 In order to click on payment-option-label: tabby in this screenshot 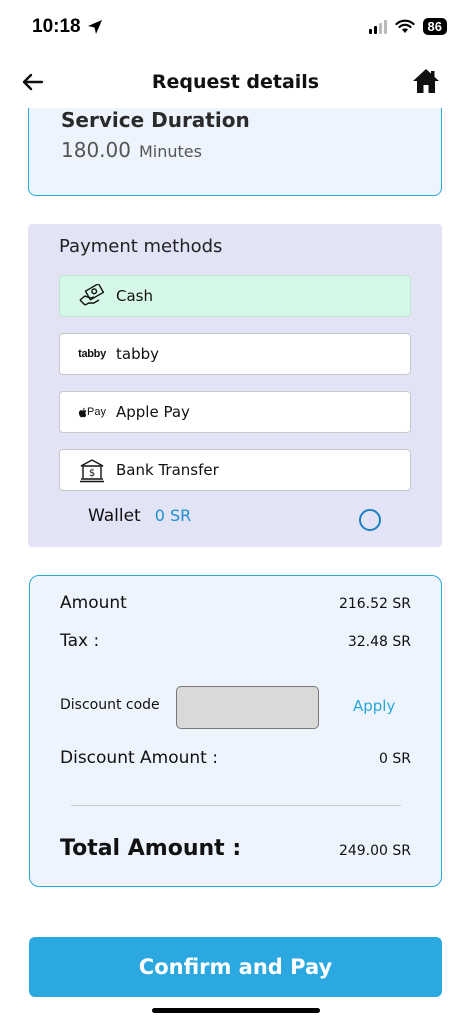, I will do `click(137, 354)`.